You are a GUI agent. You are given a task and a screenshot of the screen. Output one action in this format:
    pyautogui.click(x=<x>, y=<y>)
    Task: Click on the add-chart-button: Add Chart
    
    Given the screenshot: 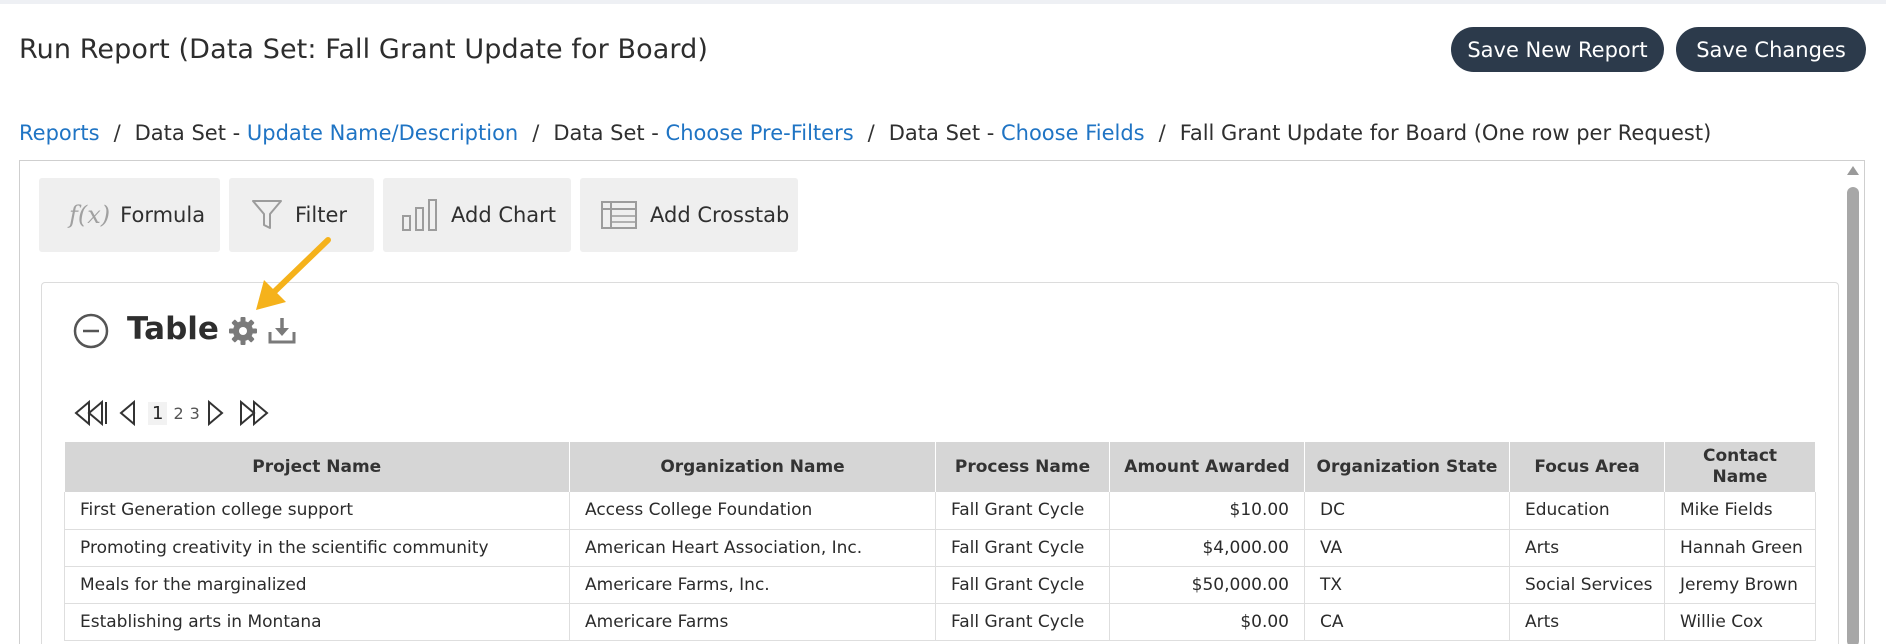 What is the action you would take?
    pyautogui.click(x=477, y=215)
    